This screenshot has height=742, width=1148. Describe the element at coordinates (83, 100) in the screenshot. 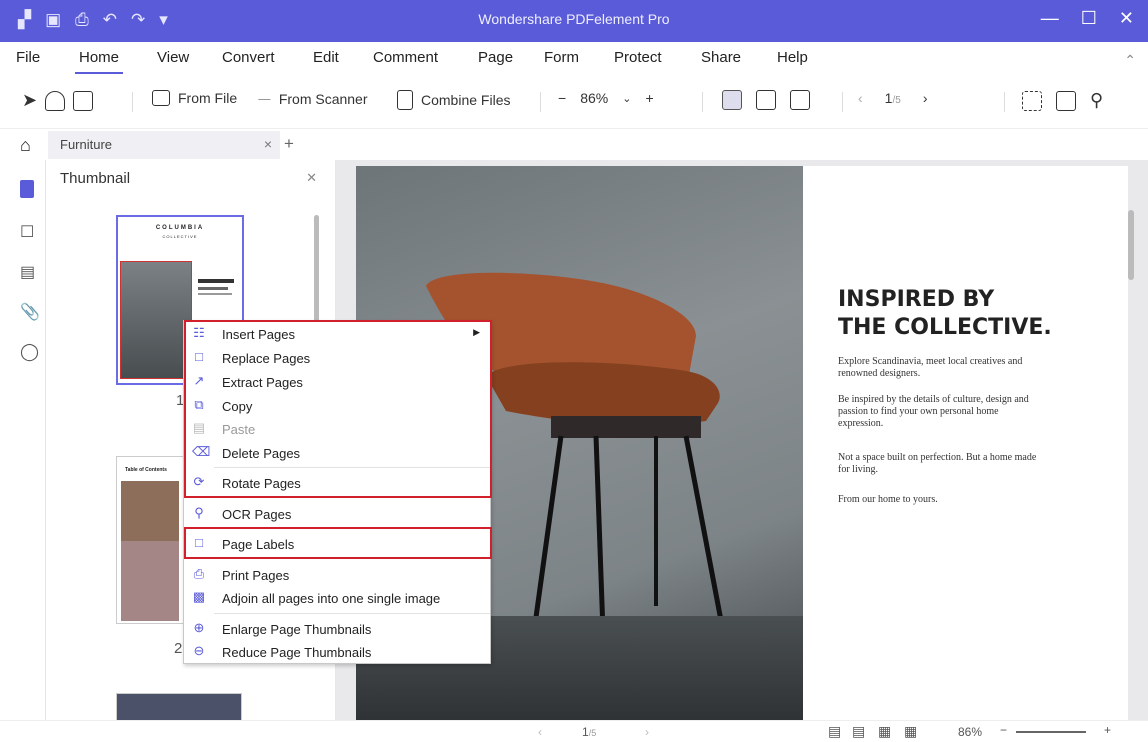

I see `edit-tool-icon` at that location.